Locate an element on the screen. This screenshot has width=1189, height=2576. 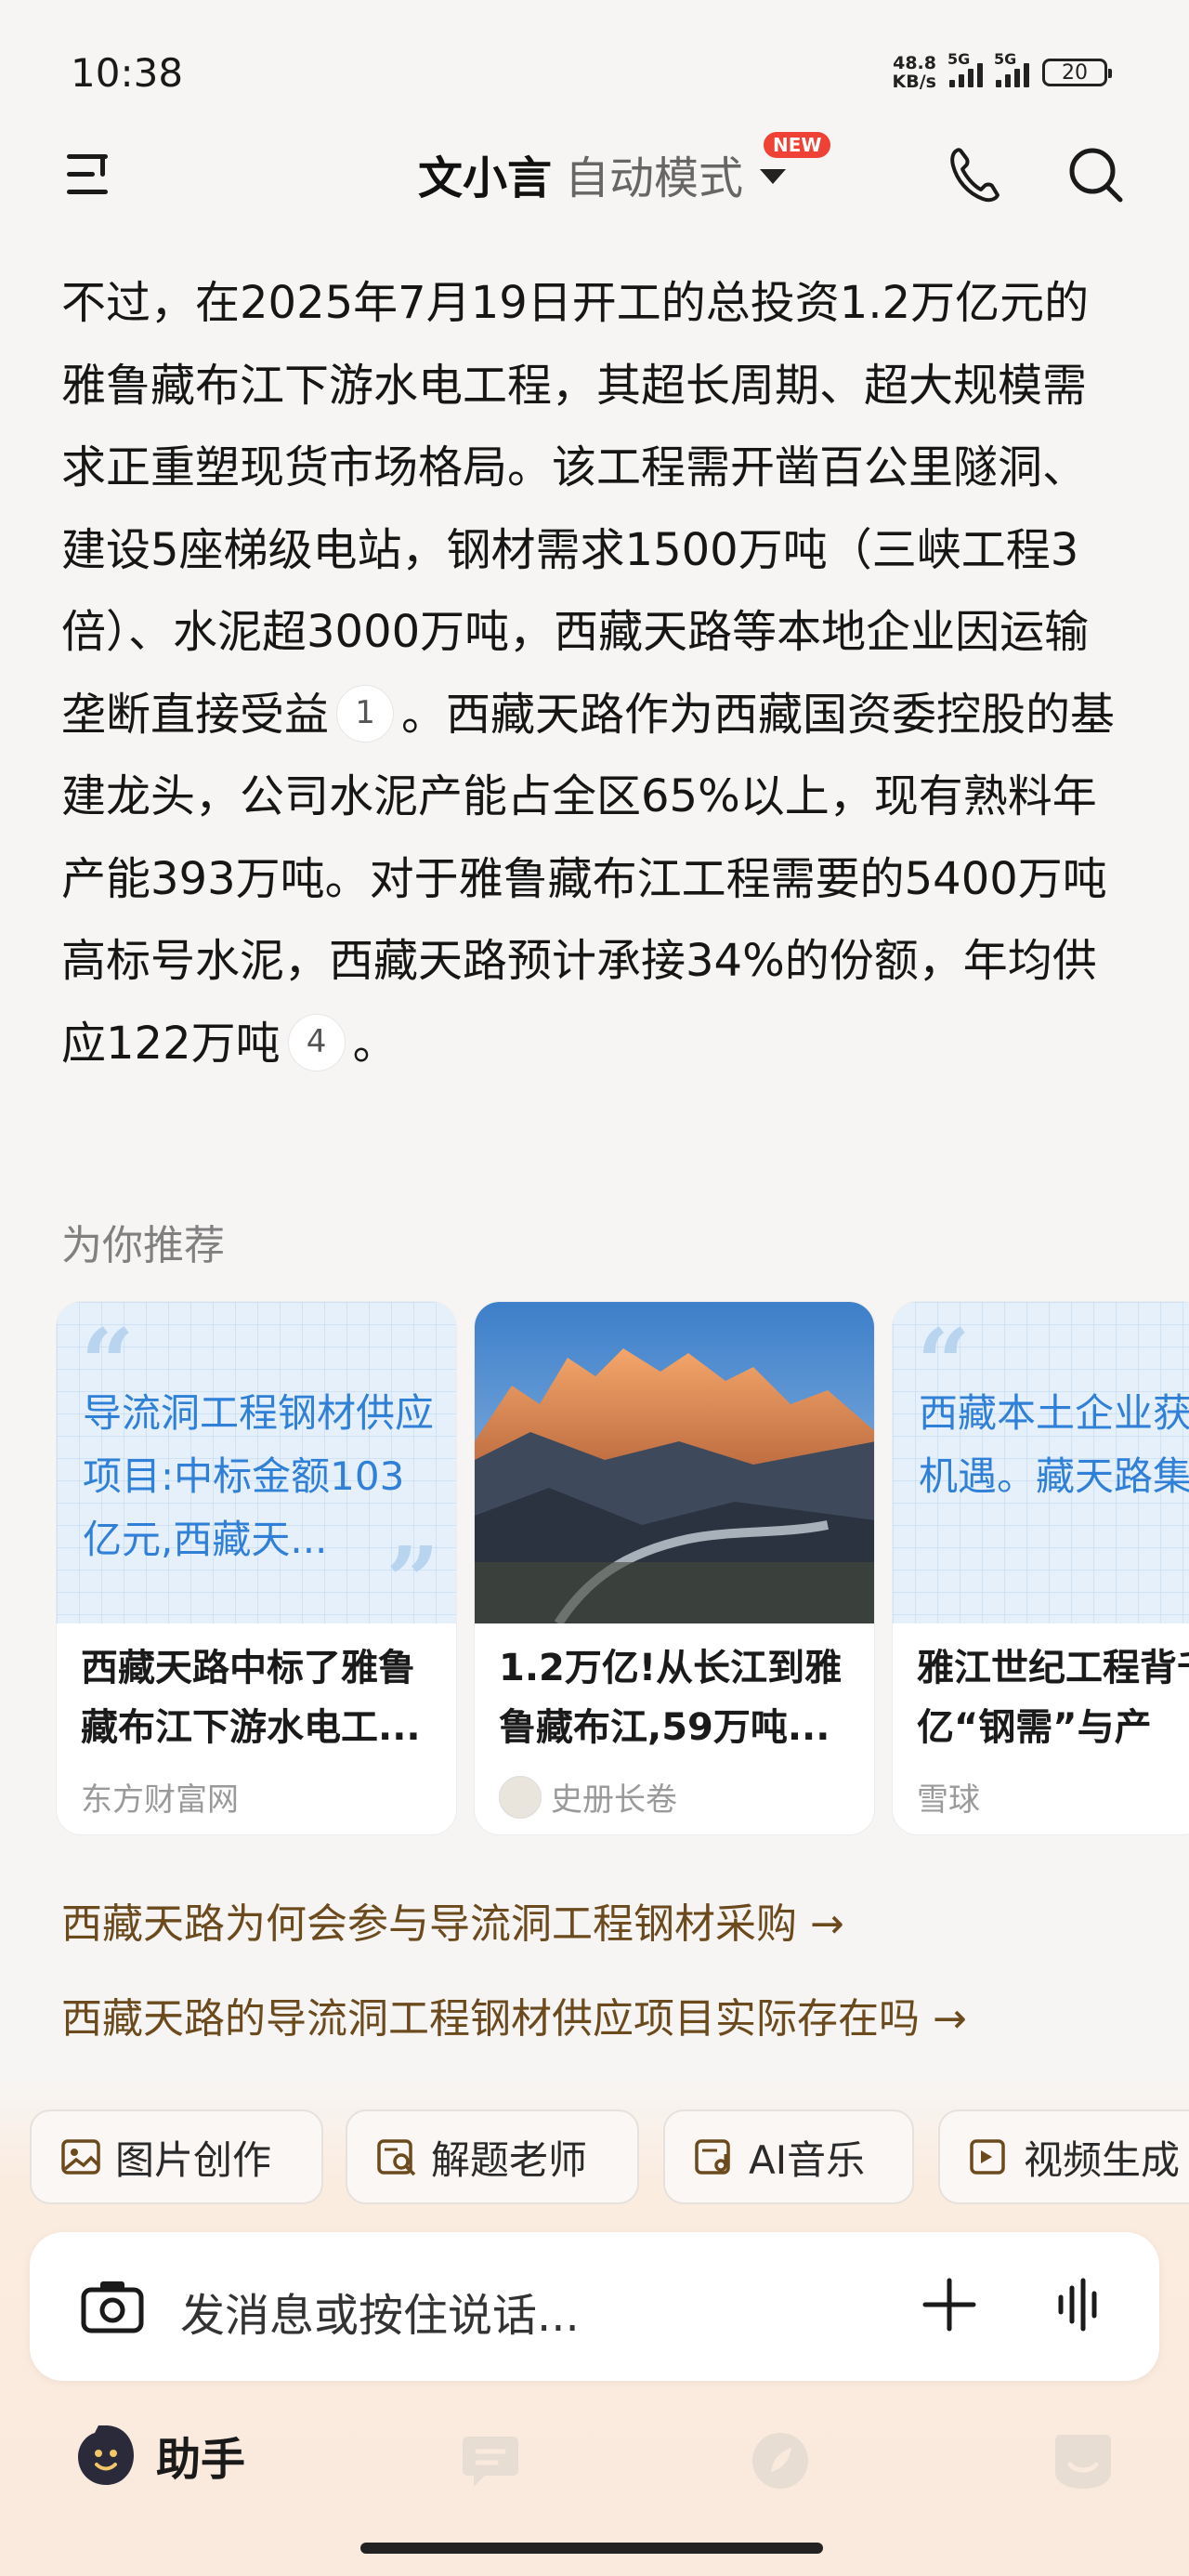
status-icons: 48.8 KB/s 5G 5G 20 is located at coordinates (1002, 70).